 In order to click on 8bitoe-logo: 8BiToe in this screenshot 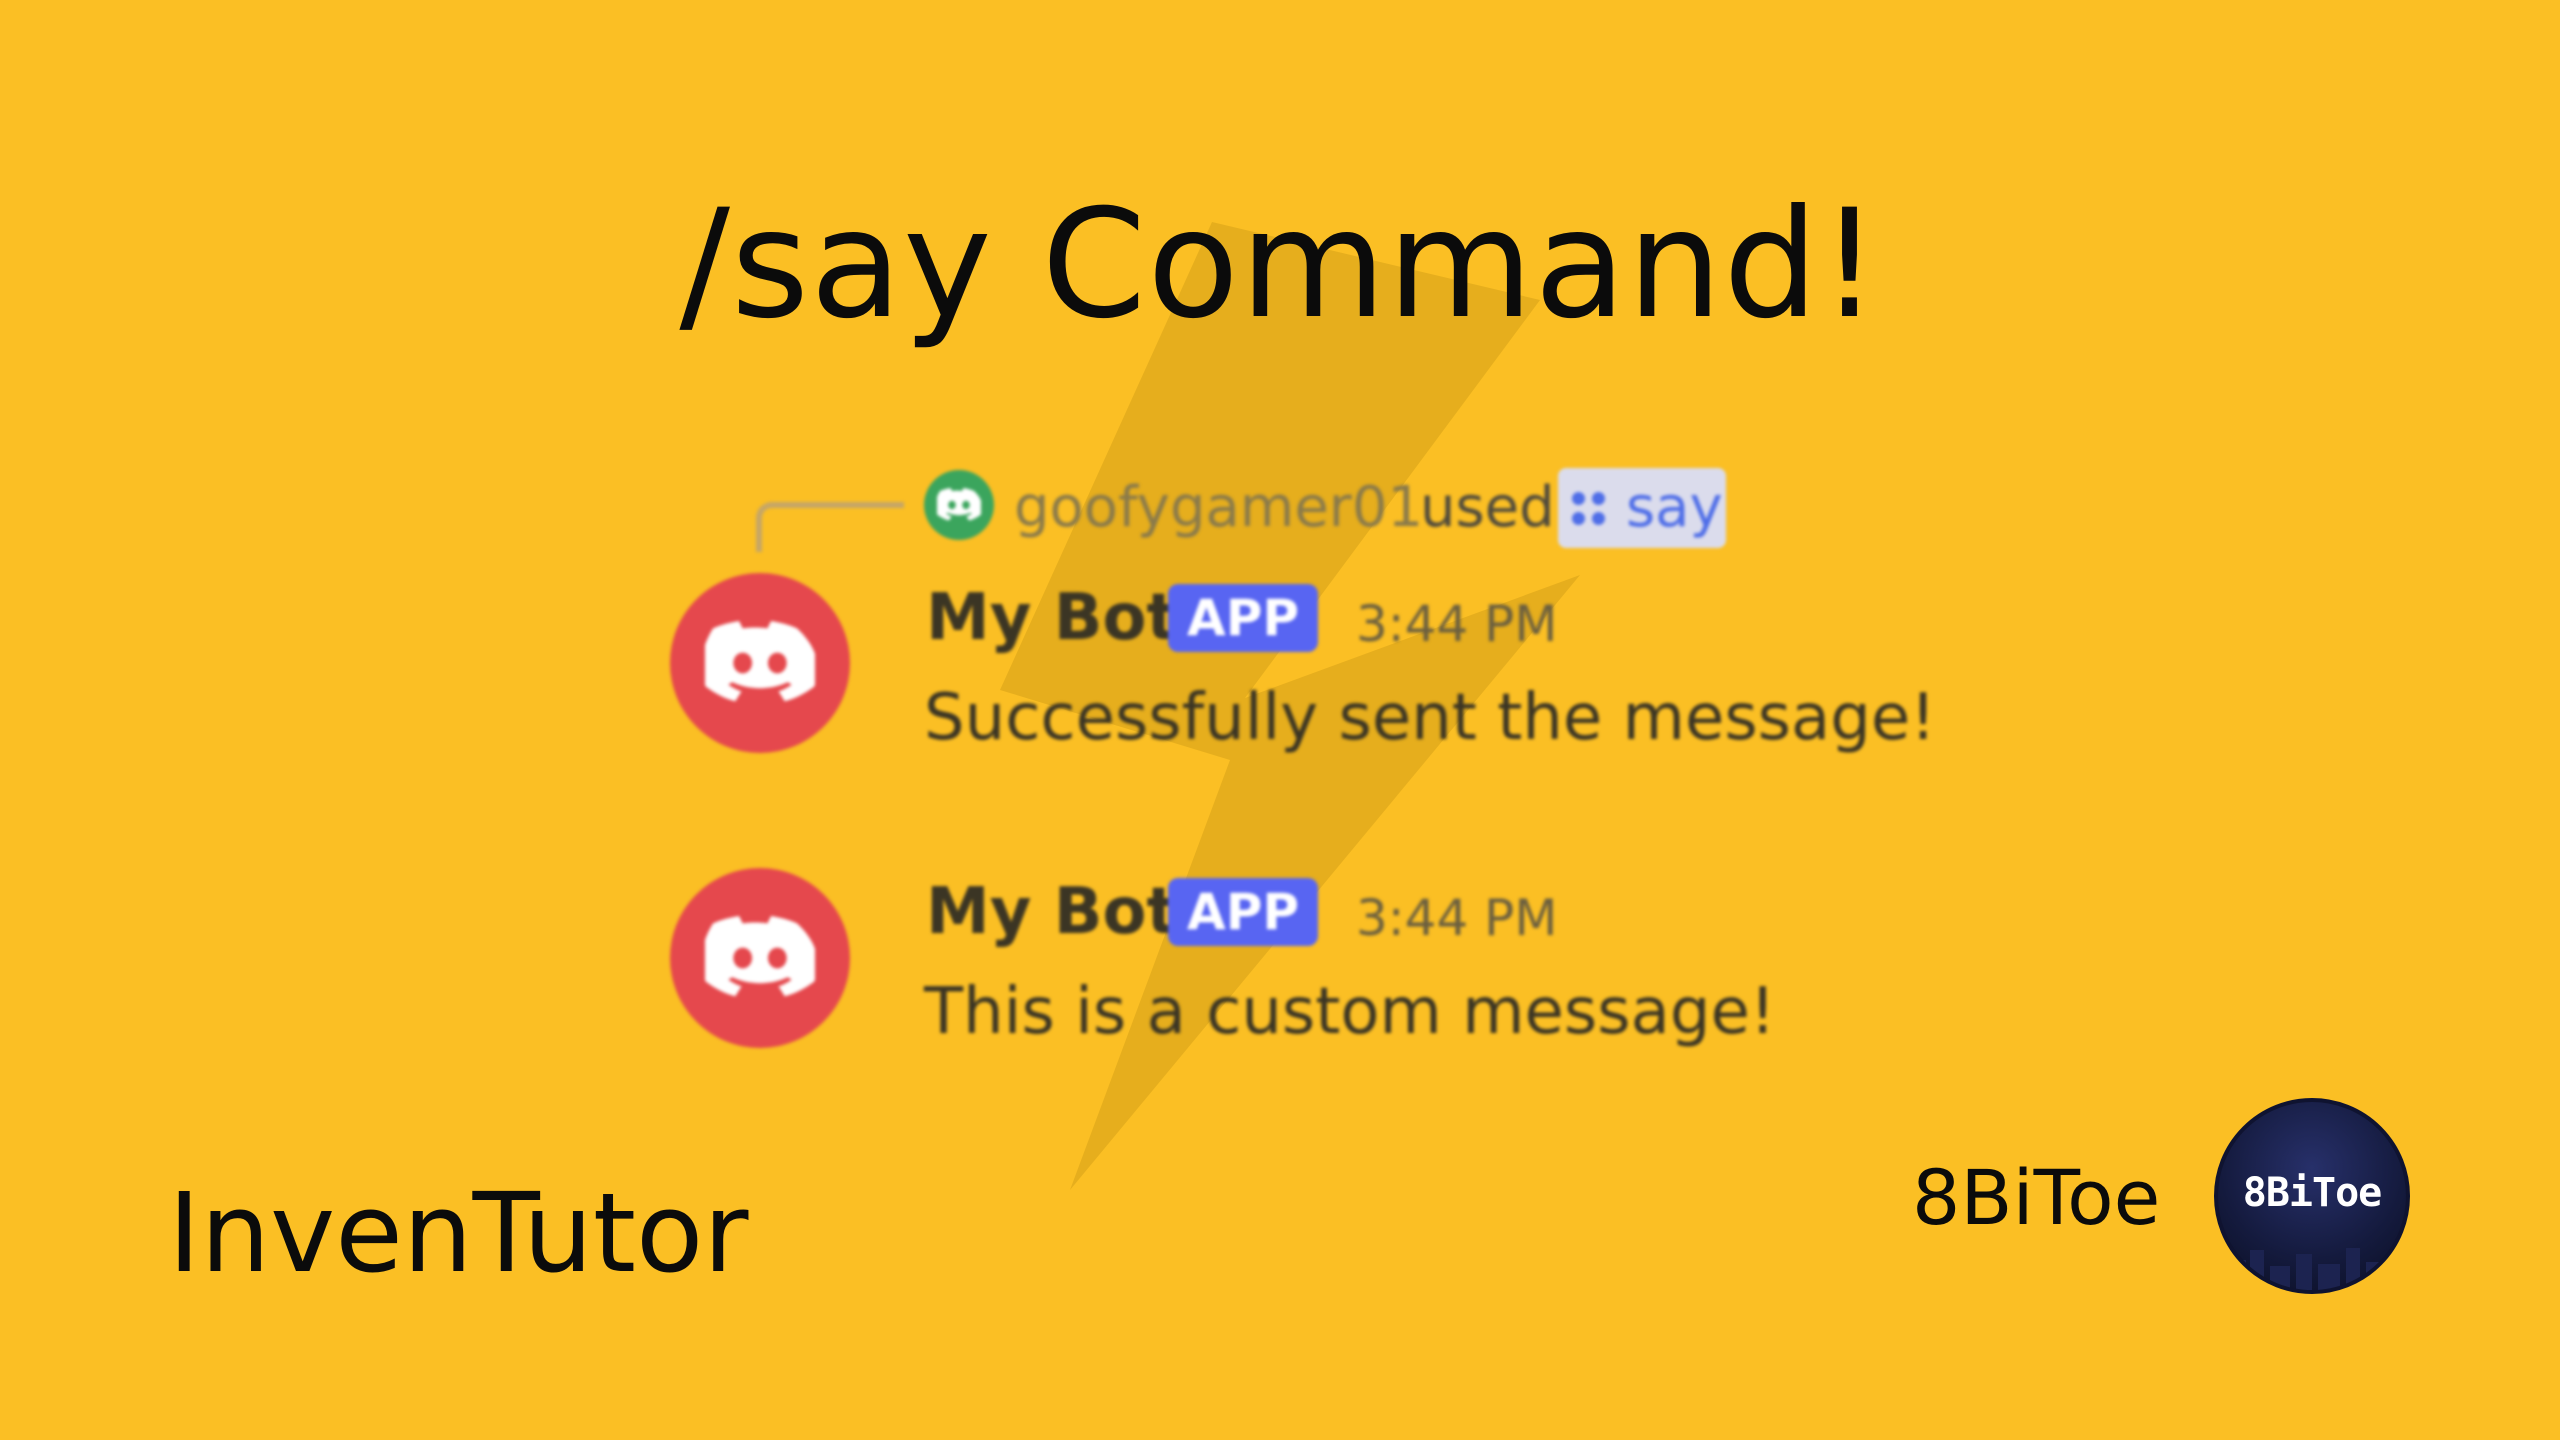, I will do `click(2312, 1196)`.